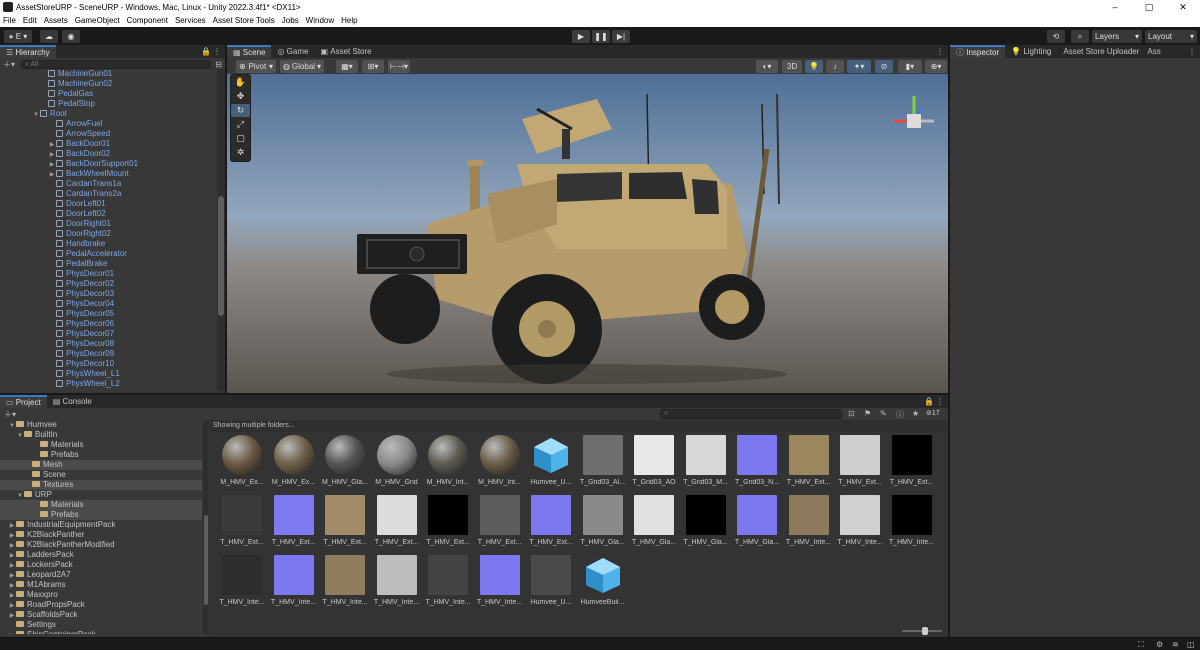 Image resolution: width=1200 pixels, height=650 pixels. I want to click on grid-snap-button: ▦▾, so click(347, 66).